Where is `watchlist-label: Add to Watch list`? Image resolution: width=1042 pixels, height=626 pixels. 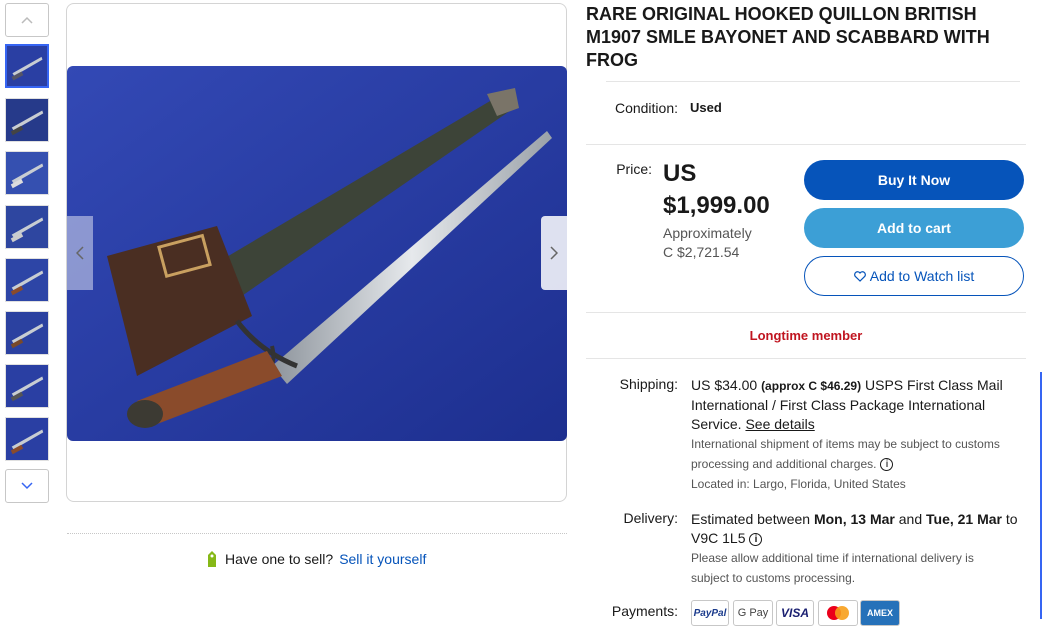 watchlist-label: Add to Watch list is located at coordinates (922, 276).